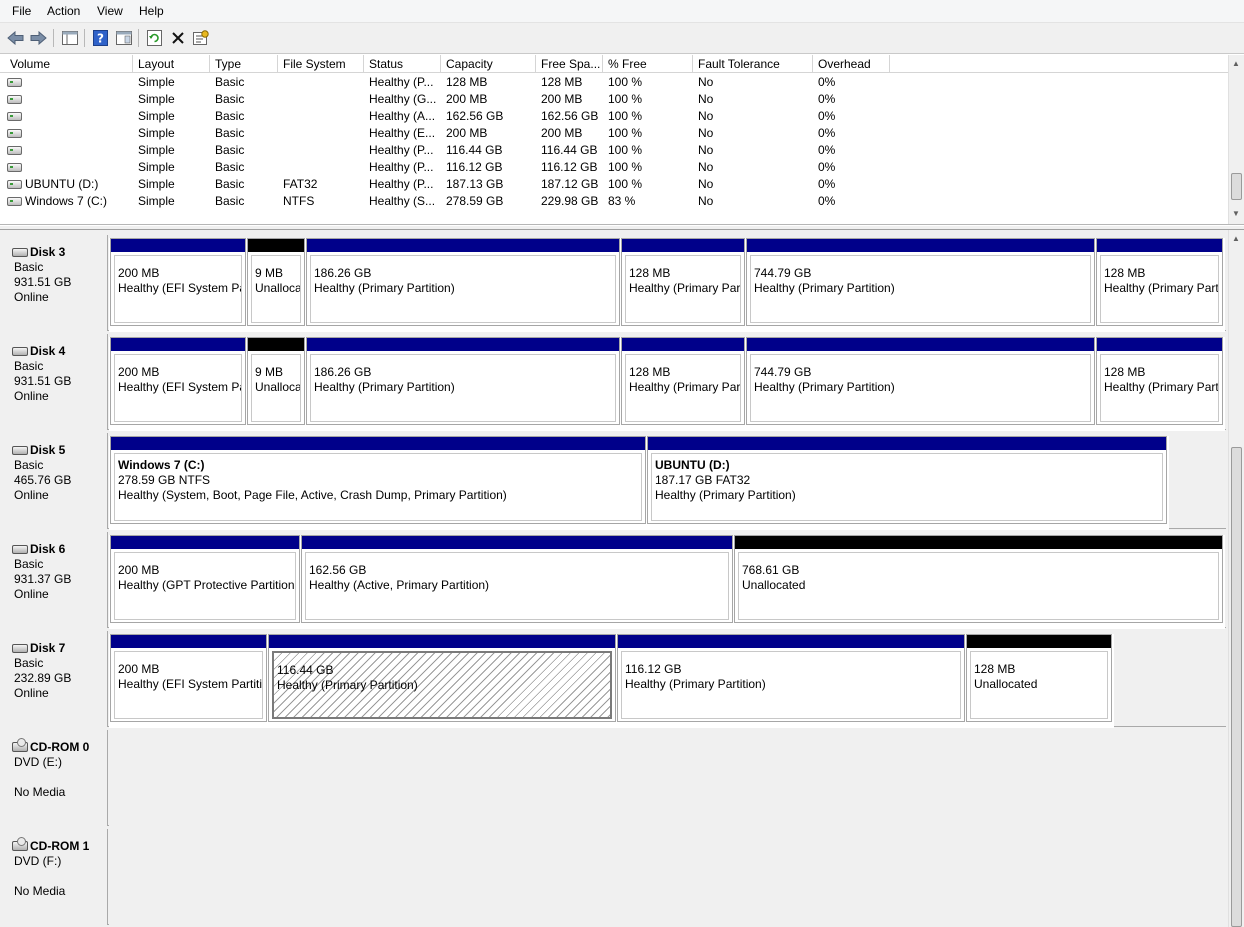 The image size is (1244, 927). Describe the element at coordinates (188, 678) in the screenshot. I see `partition: 200 MB Healthy (EFI System Partitio` at that location.